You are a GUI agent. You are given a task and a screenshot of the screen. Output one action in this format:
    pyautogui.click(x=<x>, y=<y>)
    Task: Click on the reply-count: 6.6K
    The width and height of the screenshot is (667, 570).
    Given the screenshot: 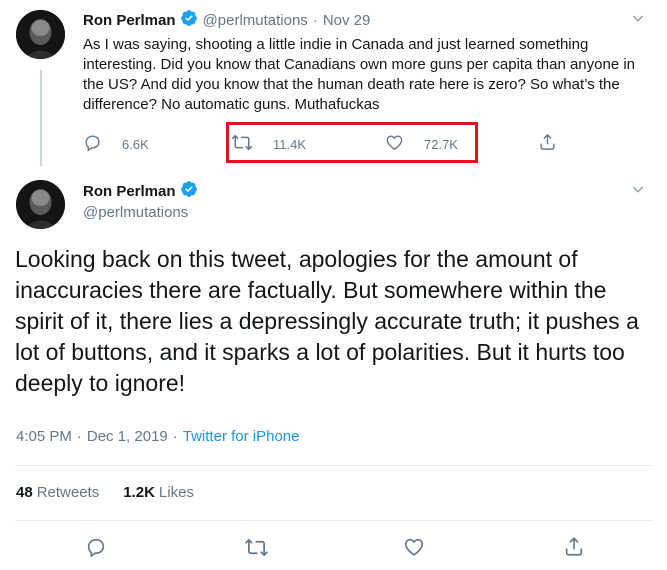 What is the action you would take?
    pyautogui.click(x=135, y=144)
    